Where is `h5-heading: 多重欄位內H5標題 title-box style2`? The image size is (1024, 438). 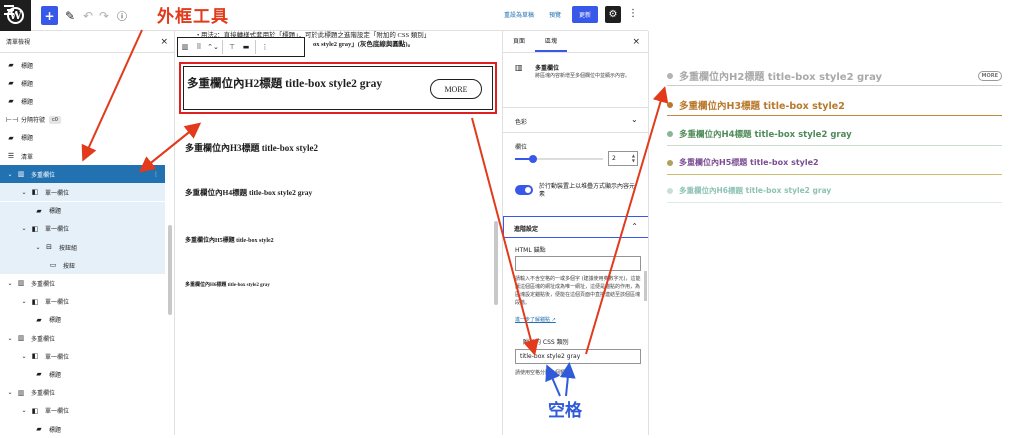
h5-heading: 多重欄位內H5標題 title-box style2 is located at coordinates (229, 239).